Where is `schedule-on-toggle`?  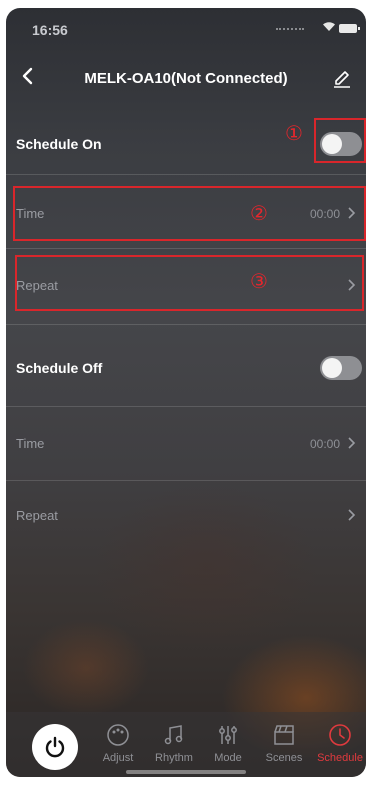 schedule-on-toggle is located at coordinates (341, 144).